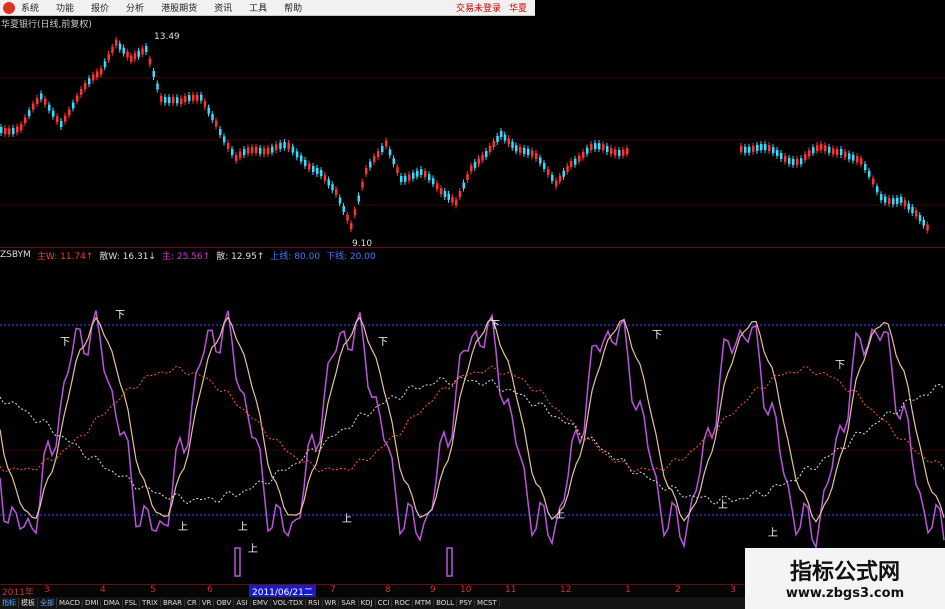 Image resolution: width=945 pixels, height=609 pixels. I want to click on tab-indicator: 指标, so click(9, 603).